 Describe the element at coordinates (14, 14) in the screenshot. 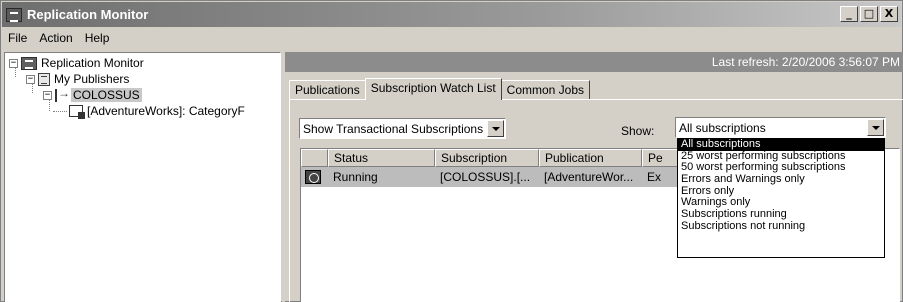

I see `replication-monitor-icon` at that location.